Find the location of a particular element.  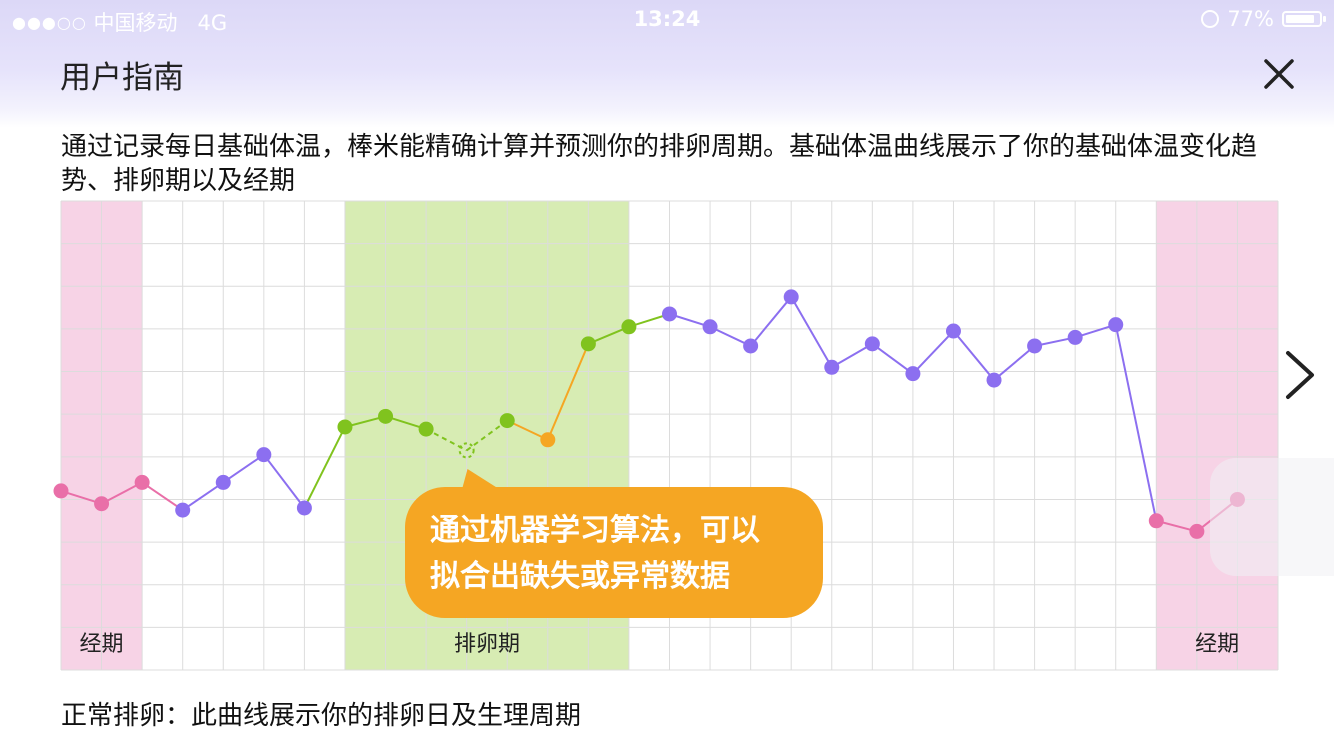

band-label-ovulation: 排卵期 is located at coordinates (486, 644).